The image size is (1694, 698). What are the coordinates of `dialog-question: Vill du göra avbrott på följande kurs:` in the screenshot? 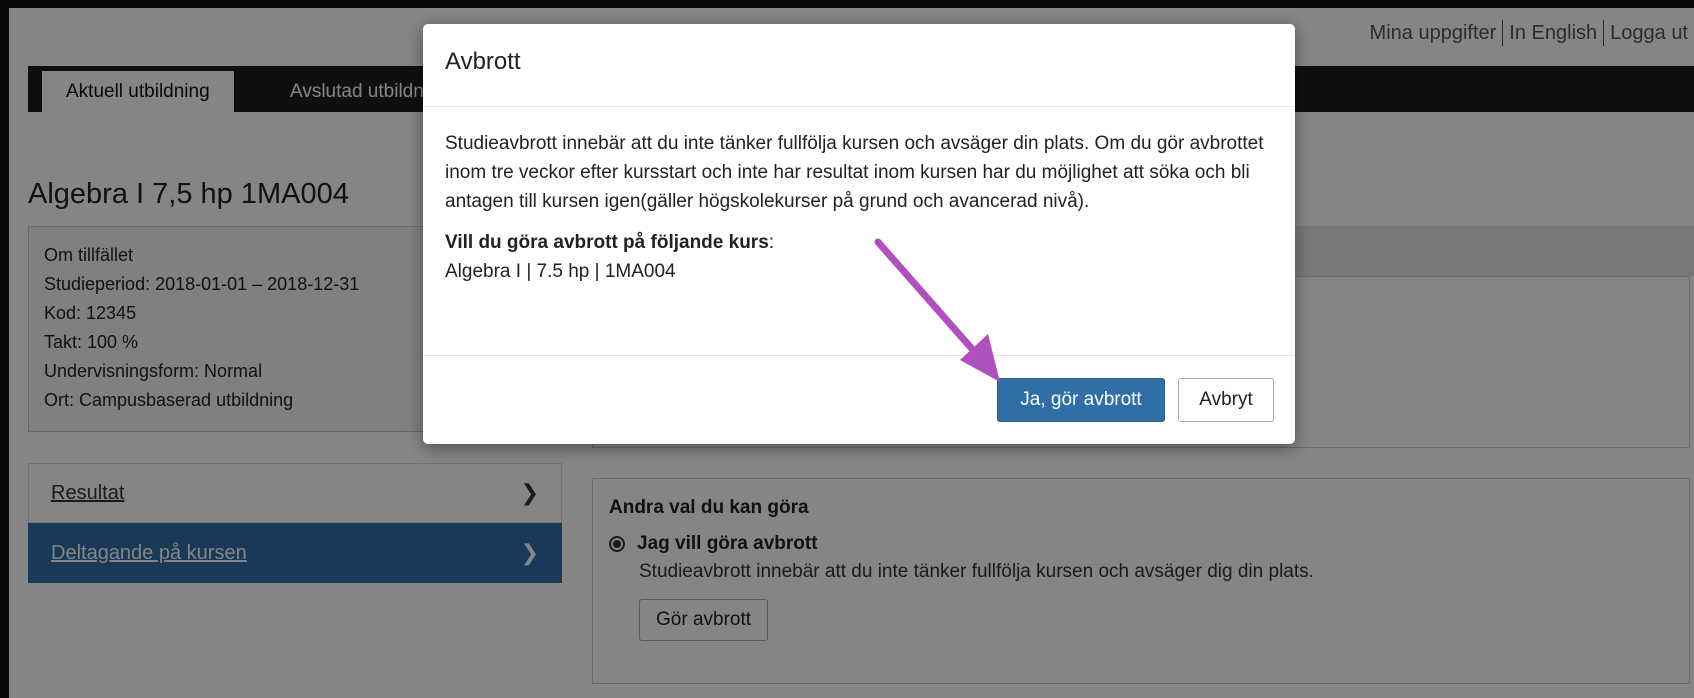 It's located at (859, 242).